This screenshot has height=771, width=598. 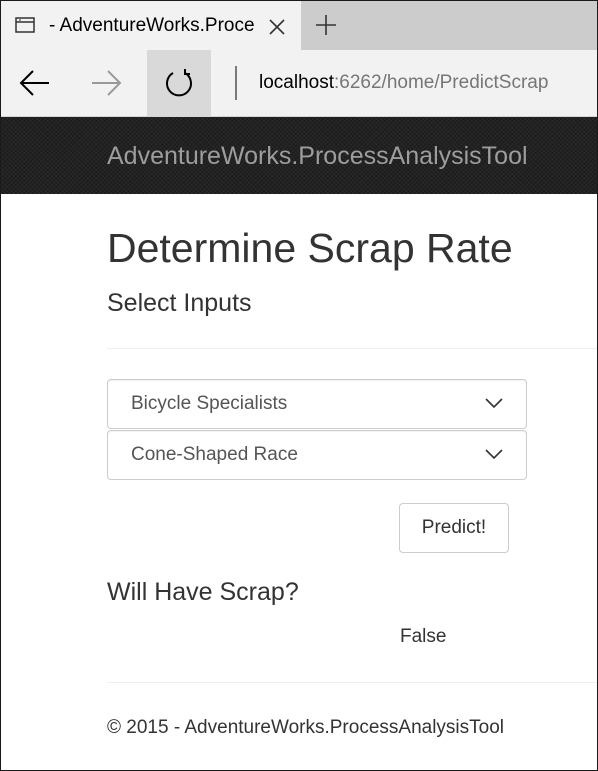 I want to click on predict-button: Predict!, so click(x=454, y=528).